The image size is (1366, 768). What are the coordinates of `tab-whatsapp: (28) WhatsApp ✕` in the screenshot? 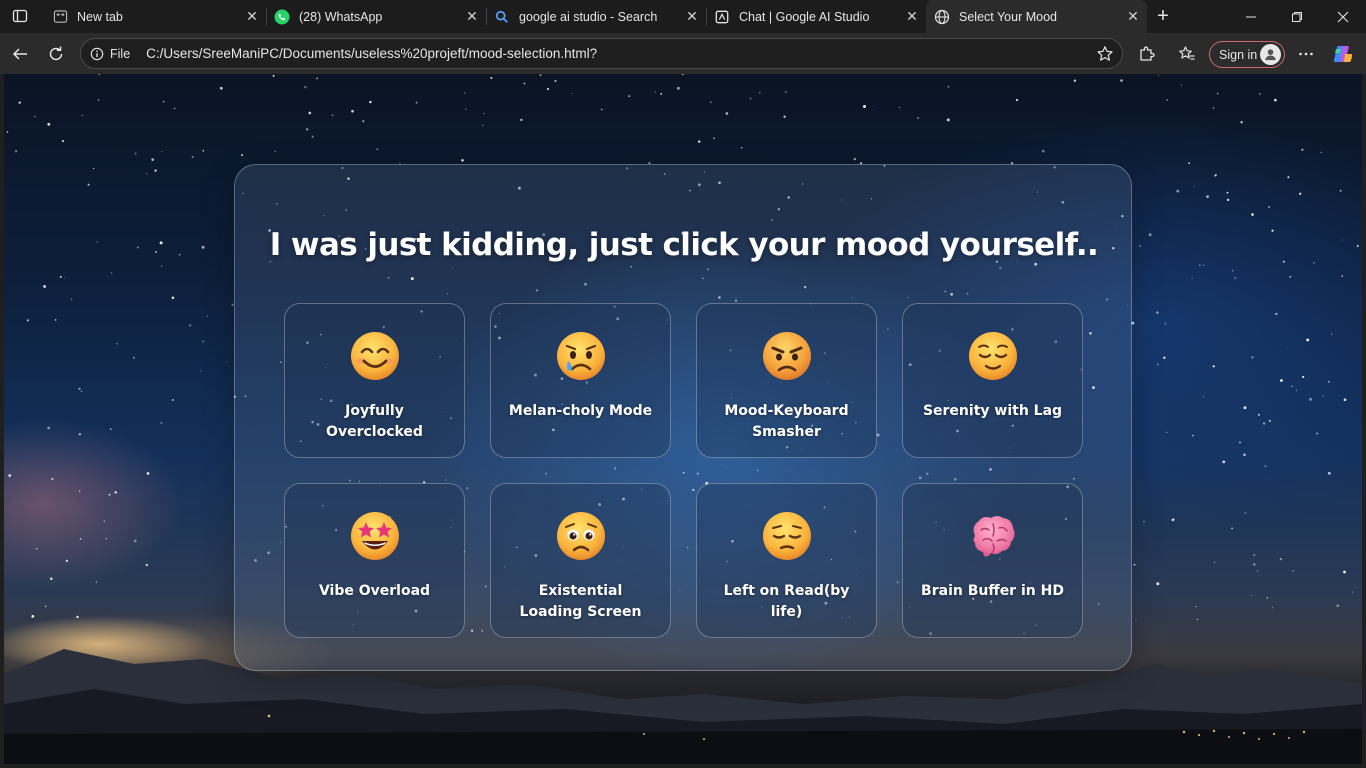 It's located at (376, 16).